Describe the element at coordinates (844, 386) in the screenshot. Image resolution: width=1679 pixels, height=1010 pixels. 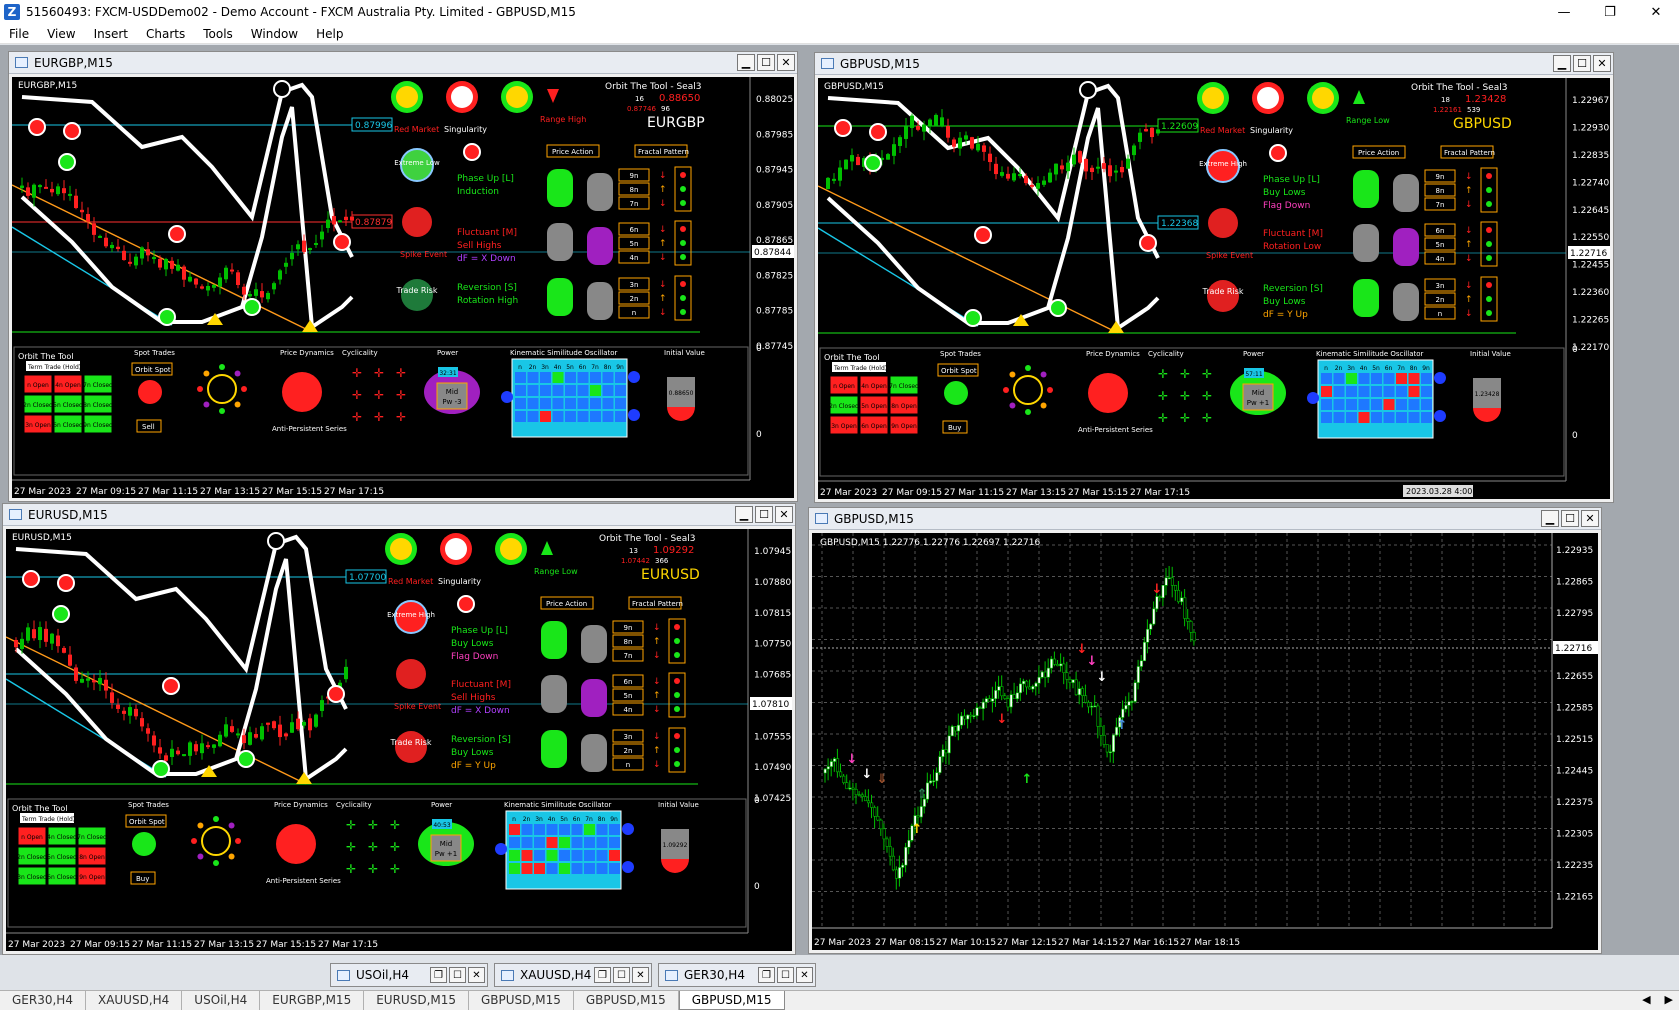
I see `trade-grid-label: n Open` at that location.